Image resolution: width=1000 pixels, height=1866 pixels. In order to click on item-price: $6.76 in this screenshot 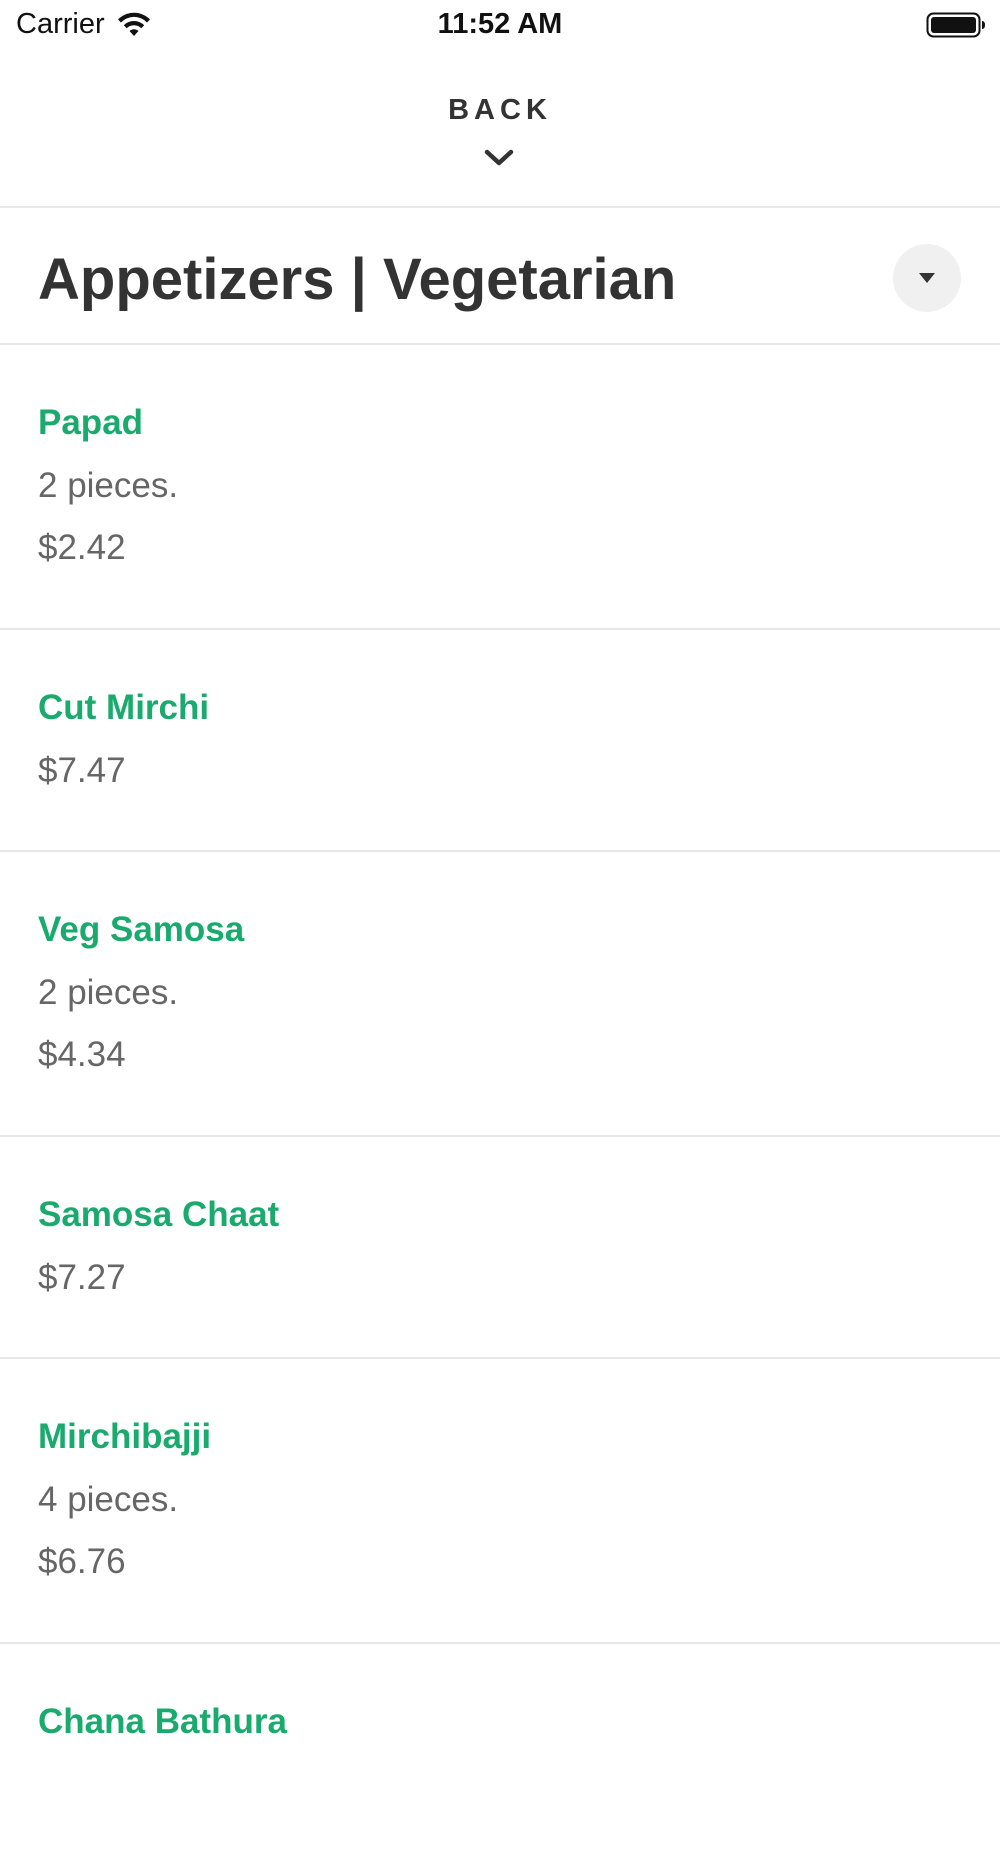, I will do `click(82, 1561)`.